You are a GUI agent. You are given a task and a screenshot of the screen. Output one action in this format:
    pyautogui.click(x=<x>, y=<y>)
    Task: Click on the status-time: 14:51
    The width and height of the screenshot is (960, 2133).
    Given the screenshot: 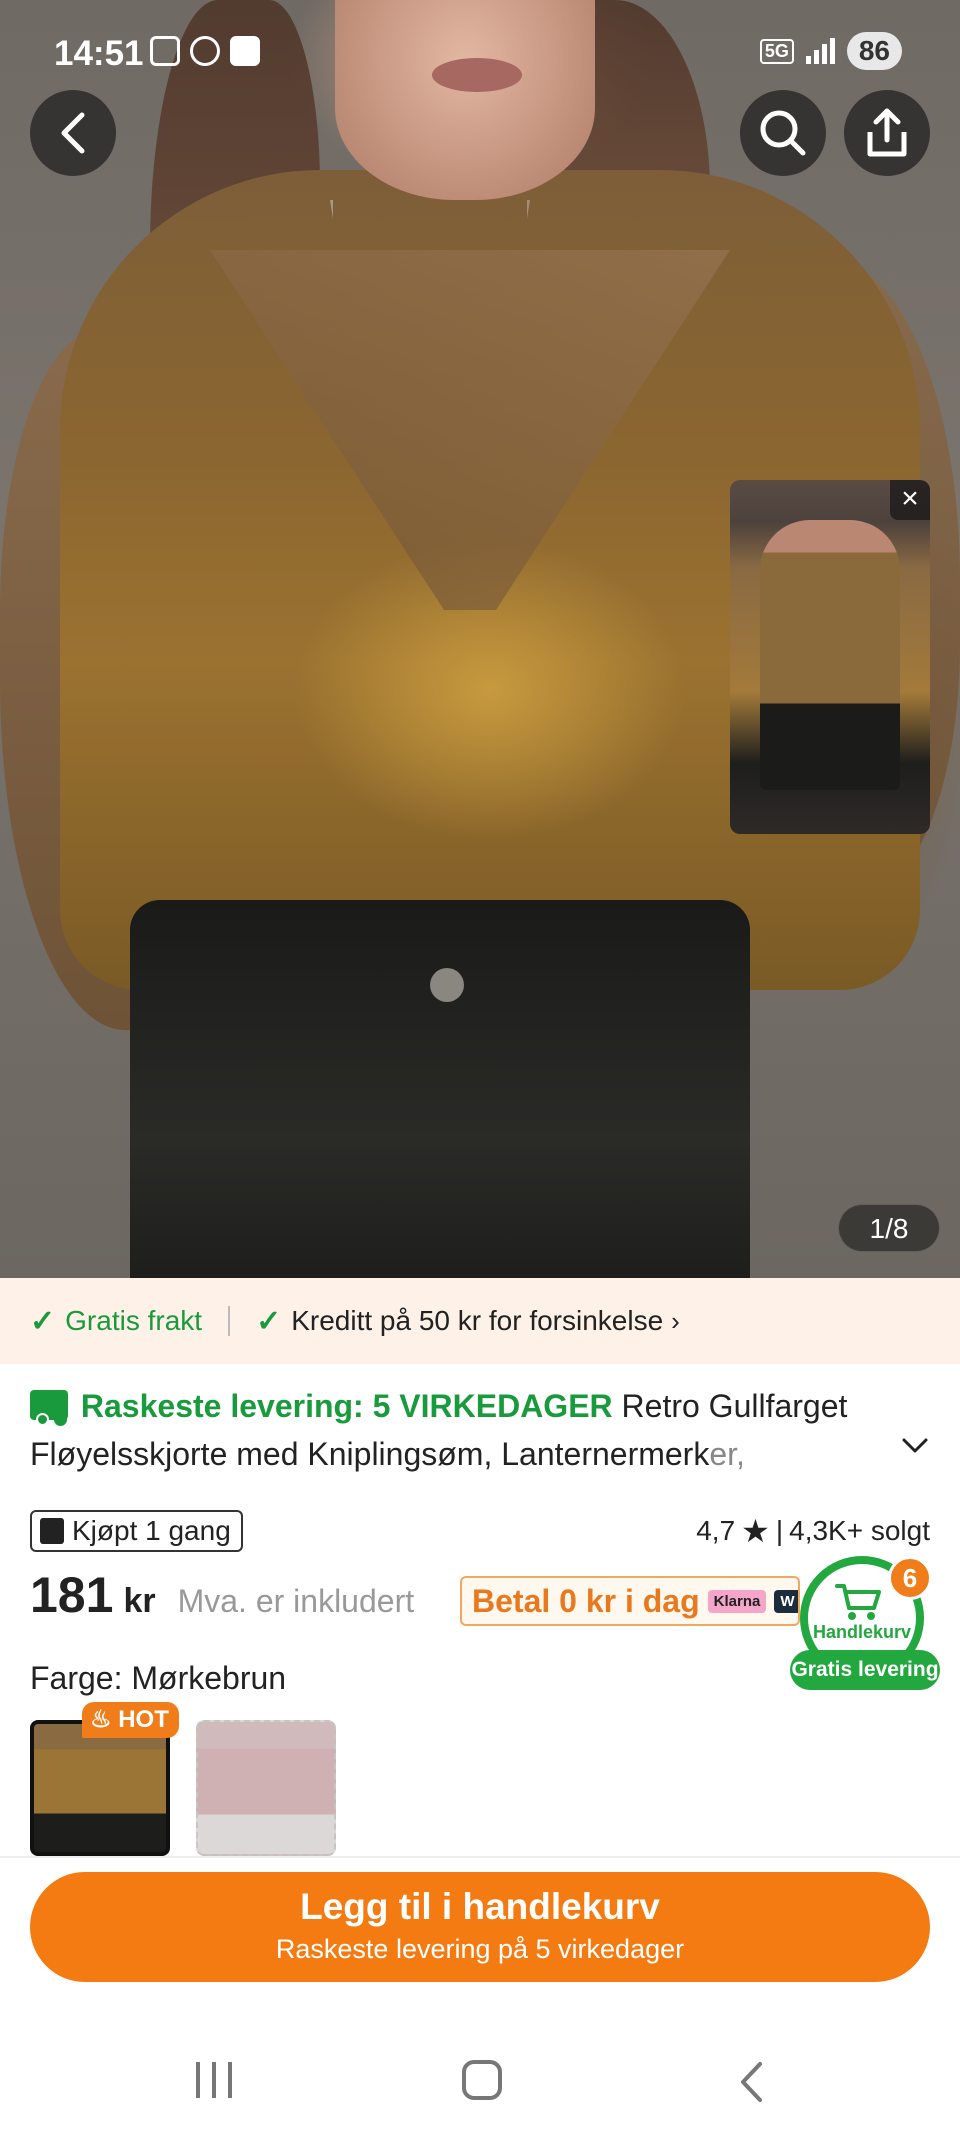 What is the action you would take?
    pyautogui.click(x=99, y=53)
    